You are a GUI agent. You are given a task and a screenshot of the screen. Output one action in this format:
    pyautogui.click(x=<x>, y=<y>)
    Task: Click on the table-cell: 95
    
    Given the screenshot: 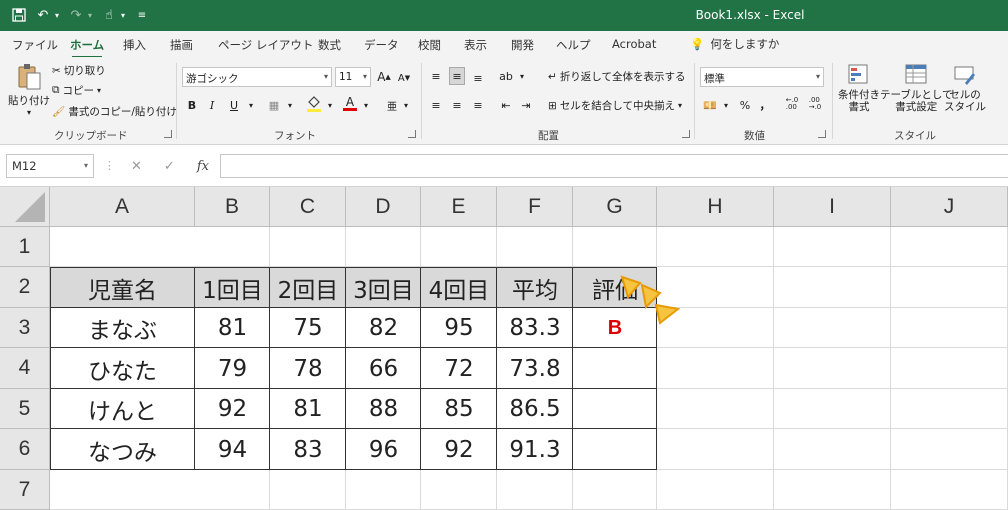 What is the action you would take?
    pyautogui.click(x=459, y=328)
    